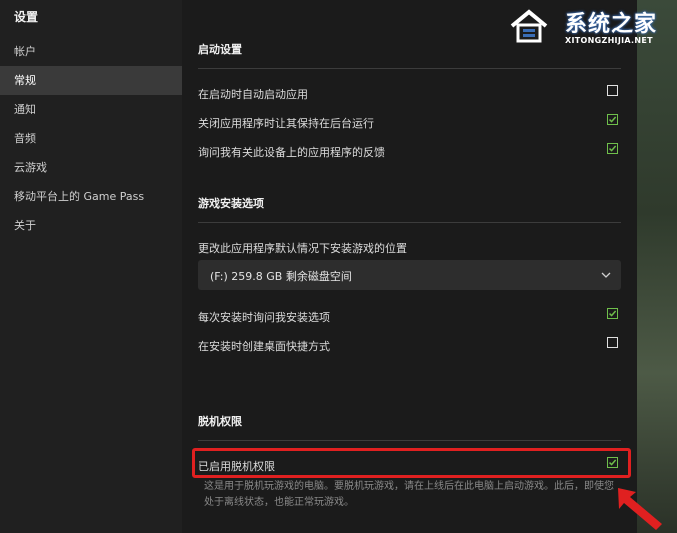 This screenshot has width=677, height=533. I want to click on option-label: 在安装时创建桌面快捷方式, so click(264, 346).